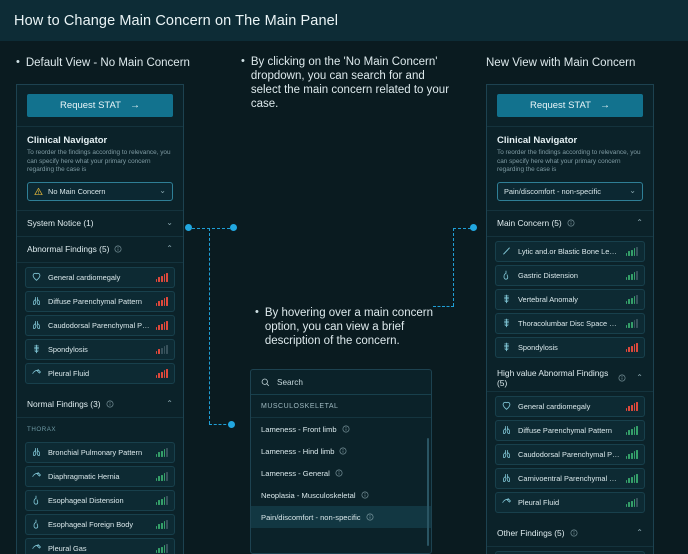  I want to click on chevron-down-icon: ⌄, so click(169, 223).